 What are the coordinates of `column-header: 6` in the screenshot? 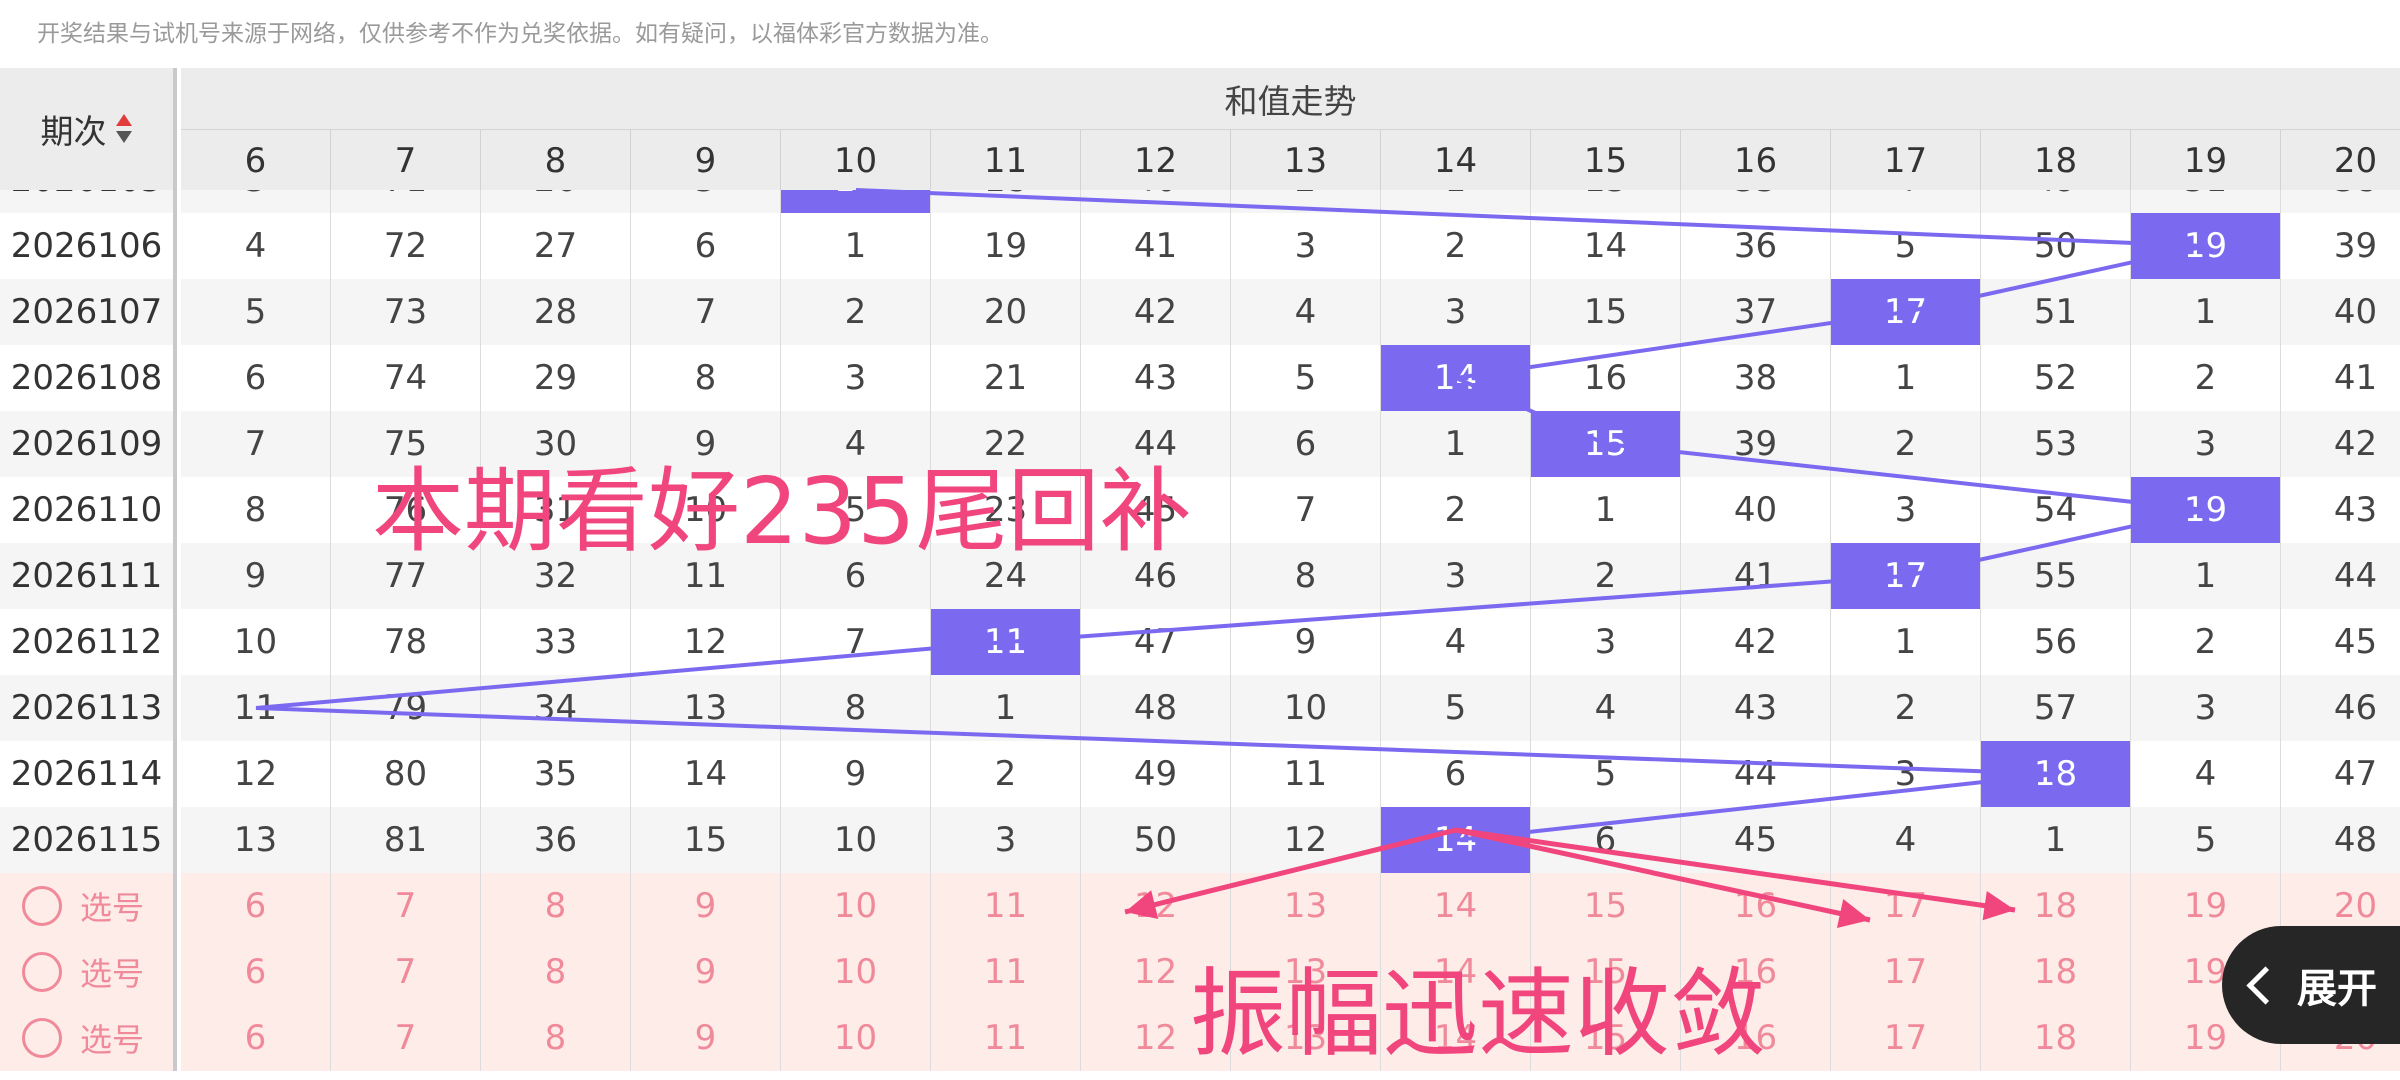 It's located at (256, 160).